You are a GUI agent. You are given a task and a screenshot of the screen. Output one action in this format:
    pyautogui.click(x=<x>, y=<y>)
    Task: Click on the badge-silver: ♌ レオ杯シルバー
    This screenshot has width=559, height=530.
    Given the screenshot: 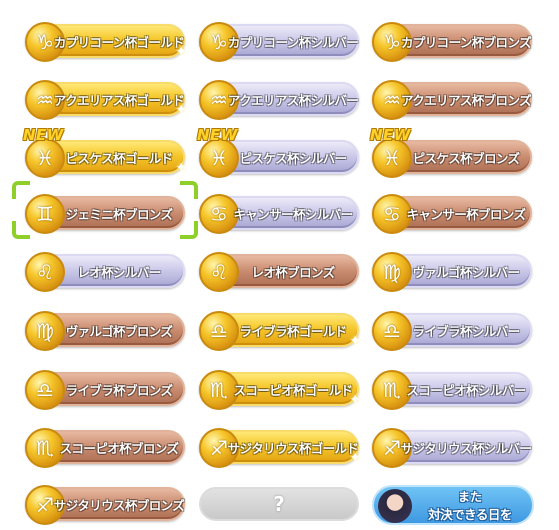 What is the action you would take?
    pyautogui.click(x=105, y=272)
    